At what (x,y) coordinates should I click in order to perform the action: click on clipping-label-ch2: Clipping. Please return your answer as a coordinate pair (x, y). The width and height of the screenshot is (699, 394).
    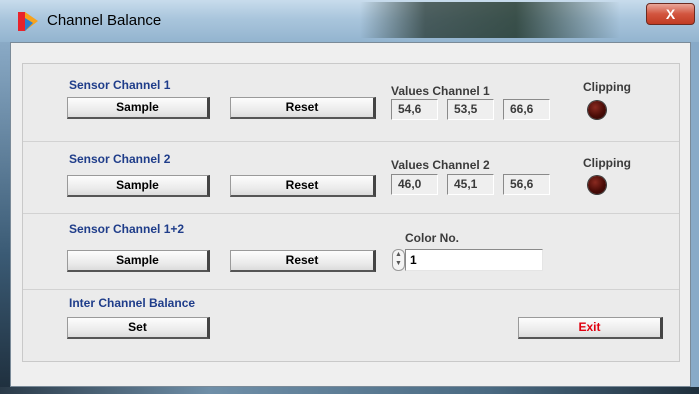
    Looking at the image, I should click on (607, 163).